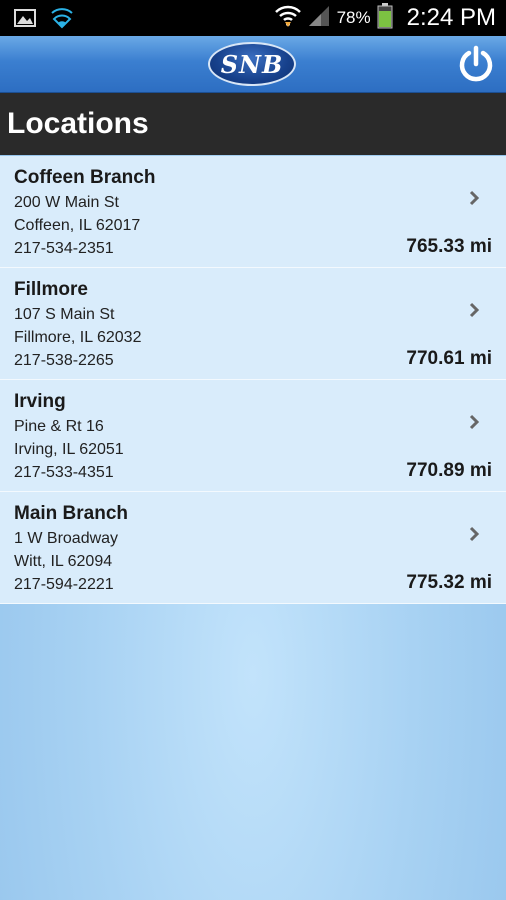  Describe the element at coordinates (78, 337) in the screenshot. I see `location-address-line2: Fillmore, IL 62032` at that location.